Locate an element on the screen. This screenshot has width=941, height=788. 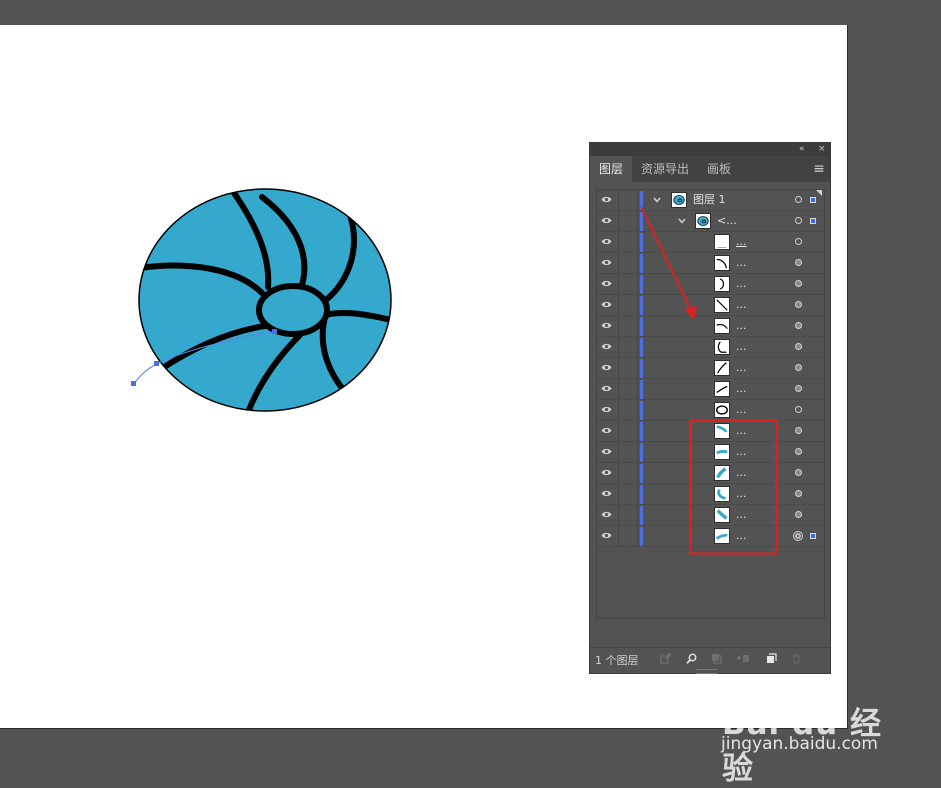
search-icon is located at coordinates (691, 658).